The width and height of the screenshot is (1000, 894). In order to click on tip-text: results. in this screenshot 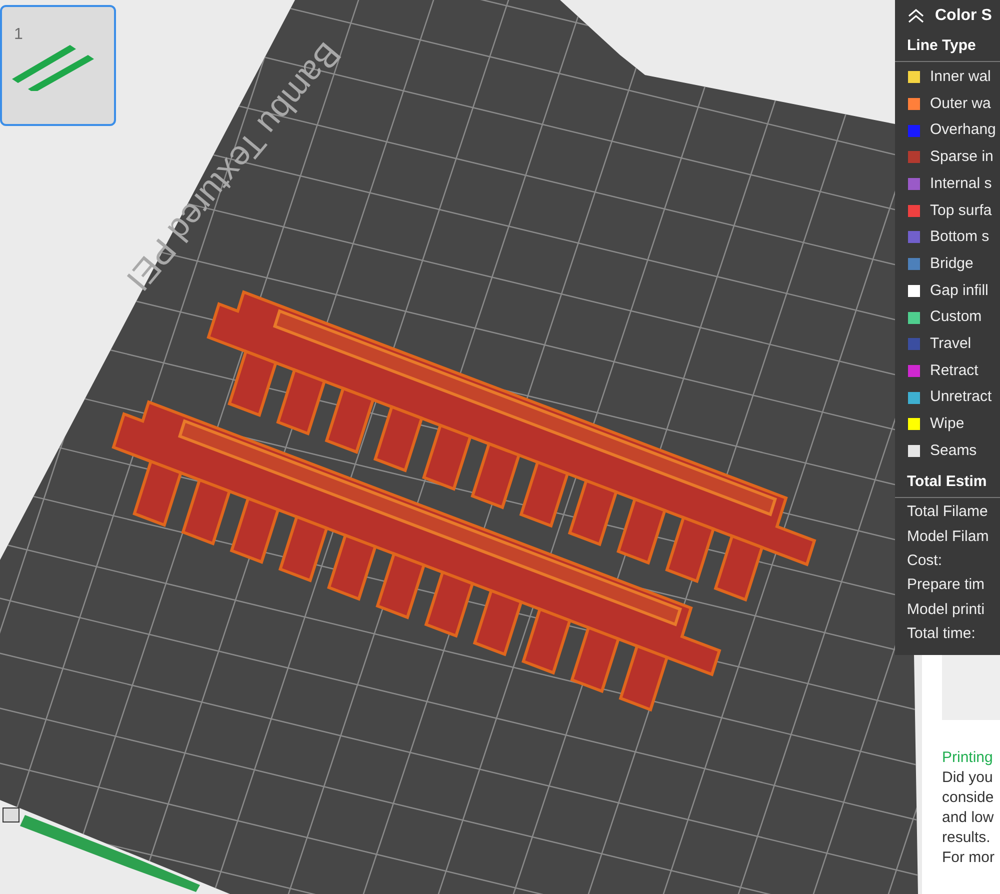, I will do `click(967, 838)`.